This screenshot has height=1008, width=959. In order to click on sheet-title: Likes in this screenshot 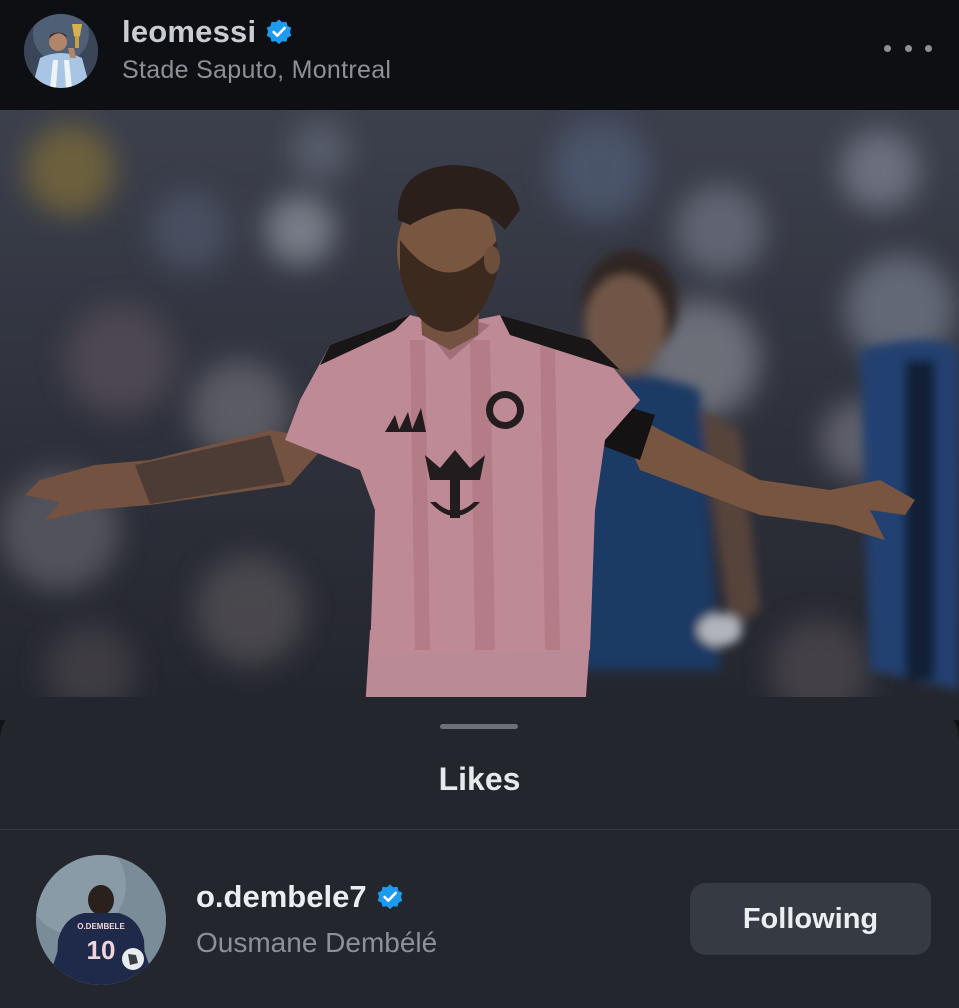, I will do `click(479, 779)`.